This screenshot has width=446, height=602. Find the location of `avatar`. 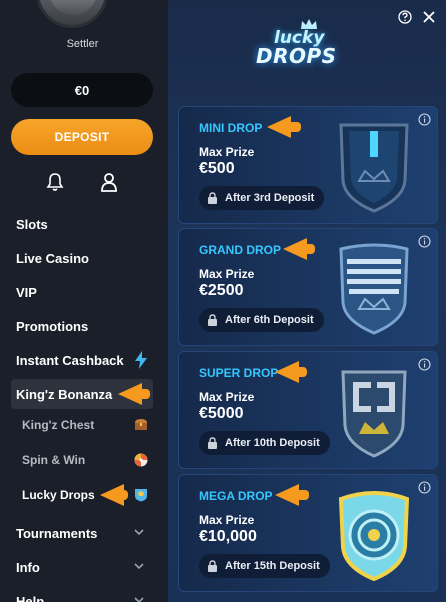

avatar is located at coordinates (72, 14).